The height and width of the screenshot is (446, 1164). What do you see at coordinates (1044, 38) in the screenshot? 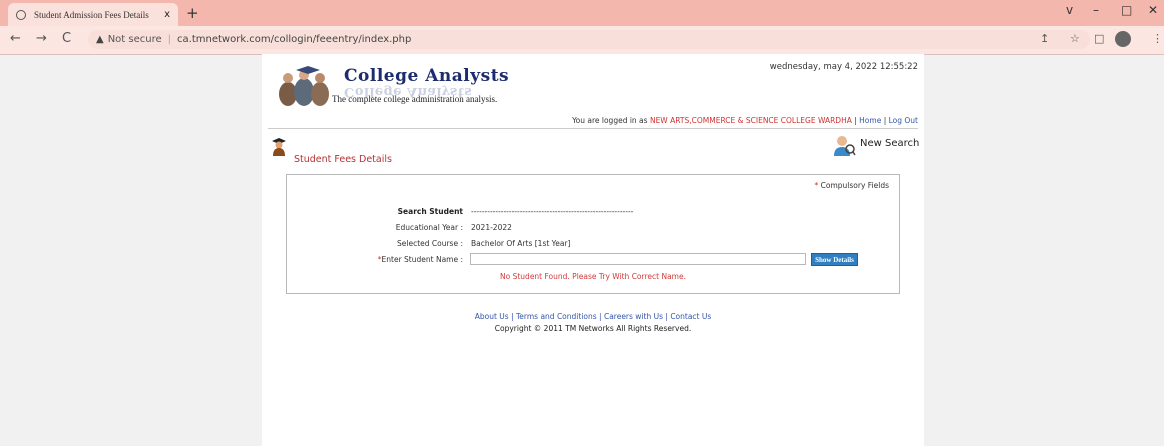
I see `share-icon: ↥` at bounding box center [1044, 38].